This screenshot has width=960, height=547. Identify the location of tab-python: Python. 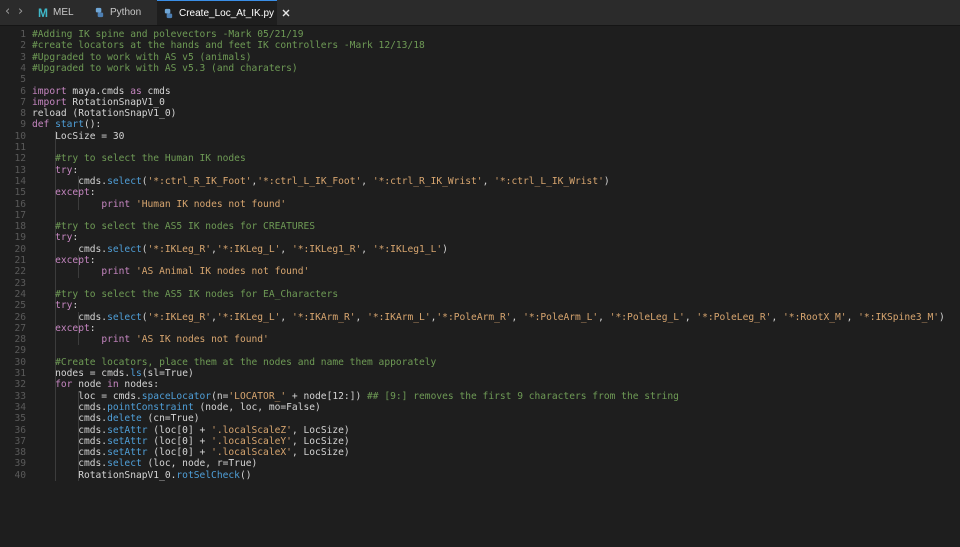
(121, 12).